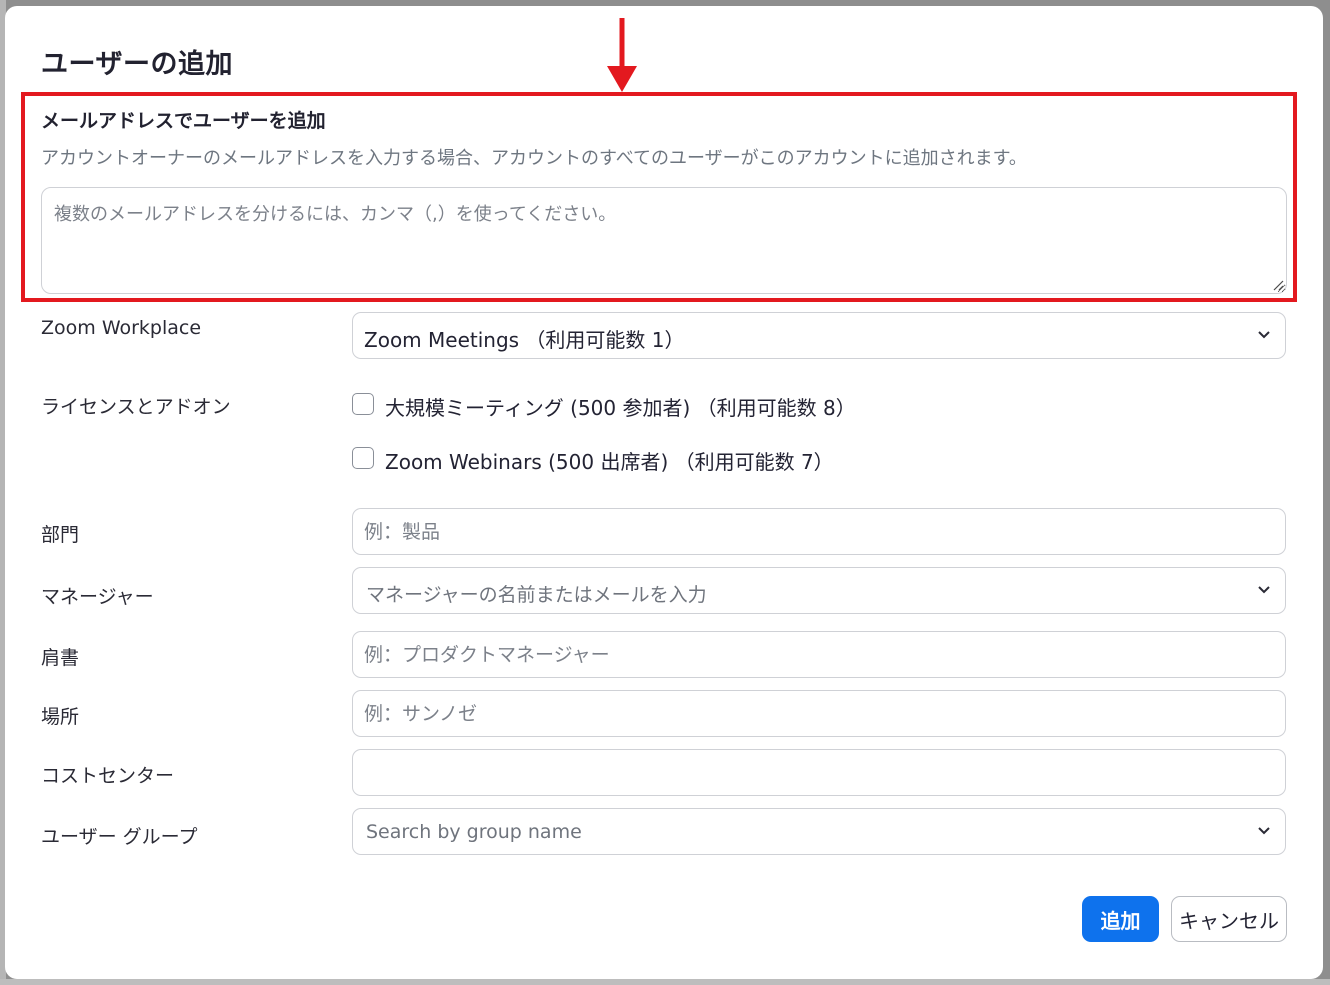  I want to click on add-button: 追加, so click(1120, 919).